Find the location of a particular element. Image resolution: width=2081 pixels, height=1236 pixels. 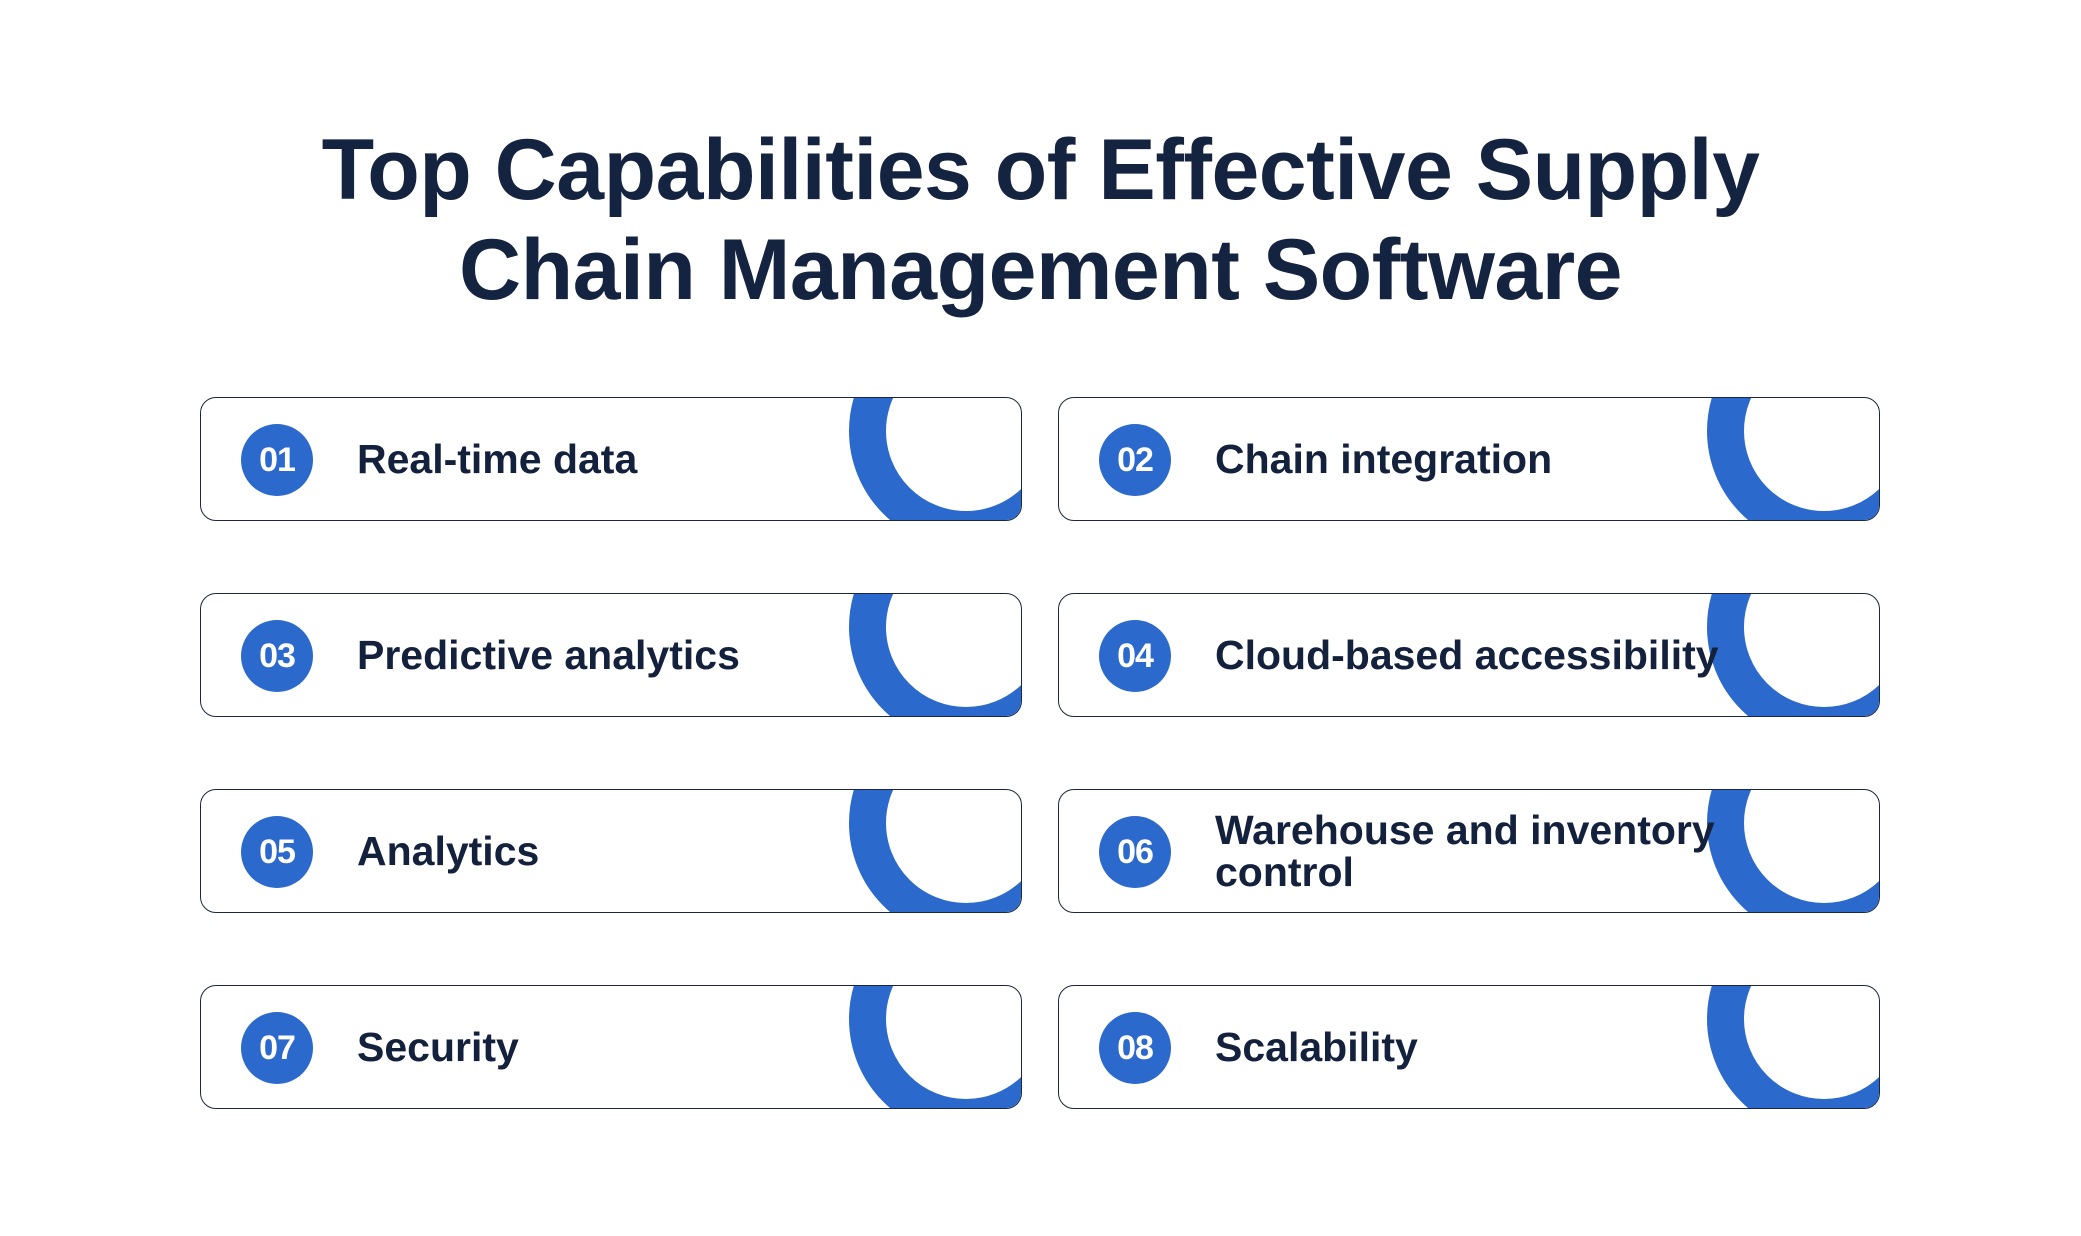

capability-card-06: 06 Warehouse and inventory control is located at coordinates (1469, 851).